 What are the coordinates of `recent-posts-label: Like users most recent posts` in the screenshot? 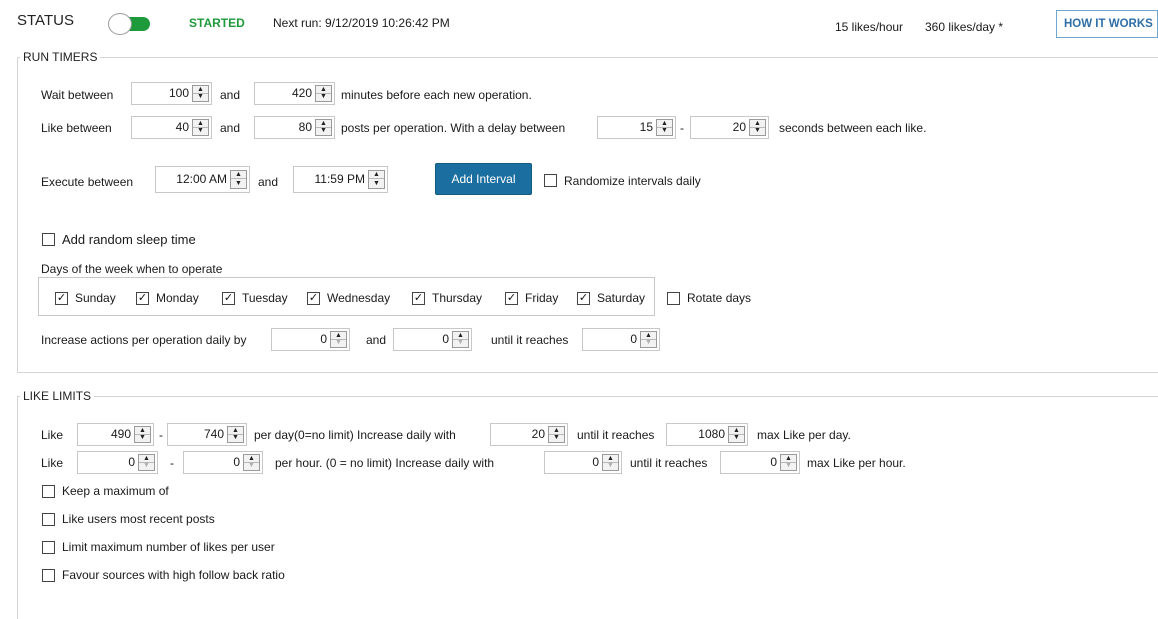 It's located at (138, 519).